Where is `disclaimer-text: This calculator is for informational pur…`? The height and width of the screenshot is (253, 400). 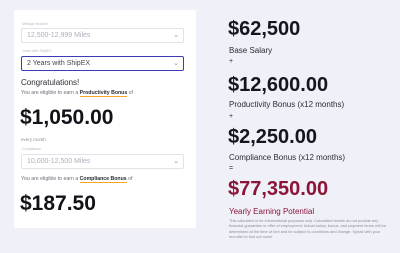
disclaimer-text: This calculator is for informational pur… is located at coordinates (307, 229).